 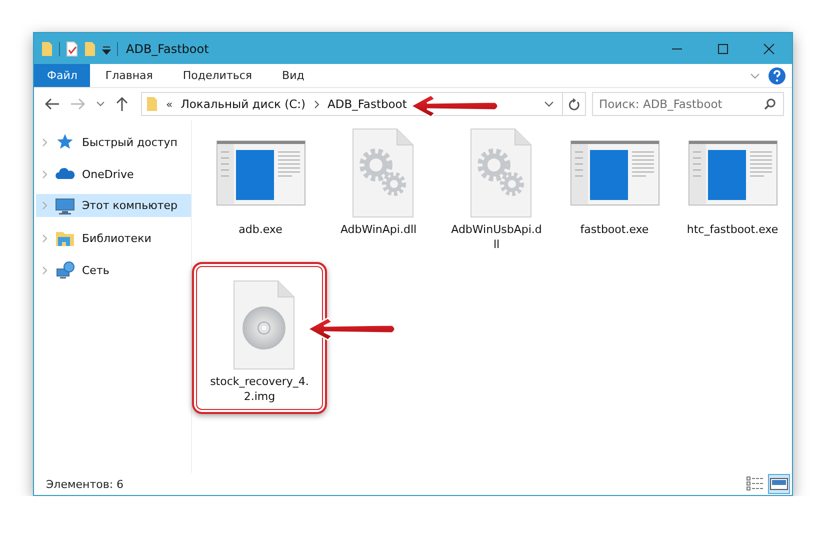 What do you see at coordinates (113, 238) in the screenshot?
I see `sidebar-item: Библиотеки` at bounding box center [113, 238].